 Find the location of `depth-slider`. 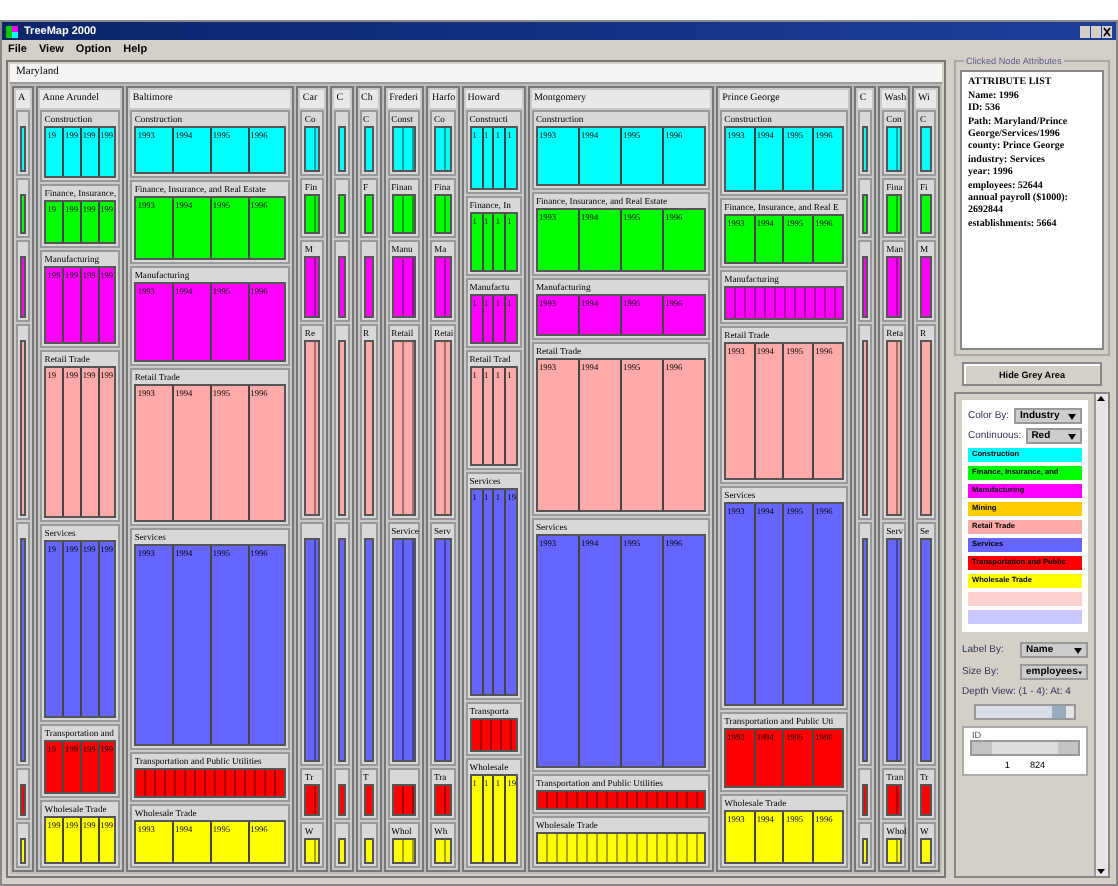

depth-slider is located at coordinates (1025, 712).